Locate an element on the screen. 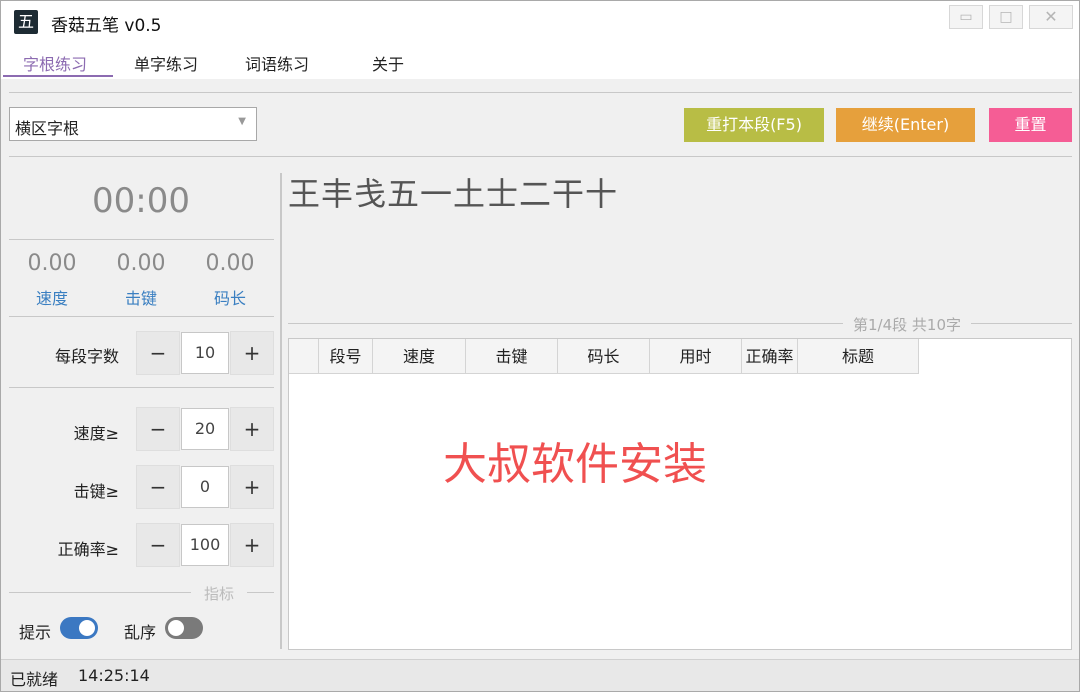 The width and height of the screenshot is (1080, 692). tab-word-practice: 词语练习 is located at coordinates (277, 63).